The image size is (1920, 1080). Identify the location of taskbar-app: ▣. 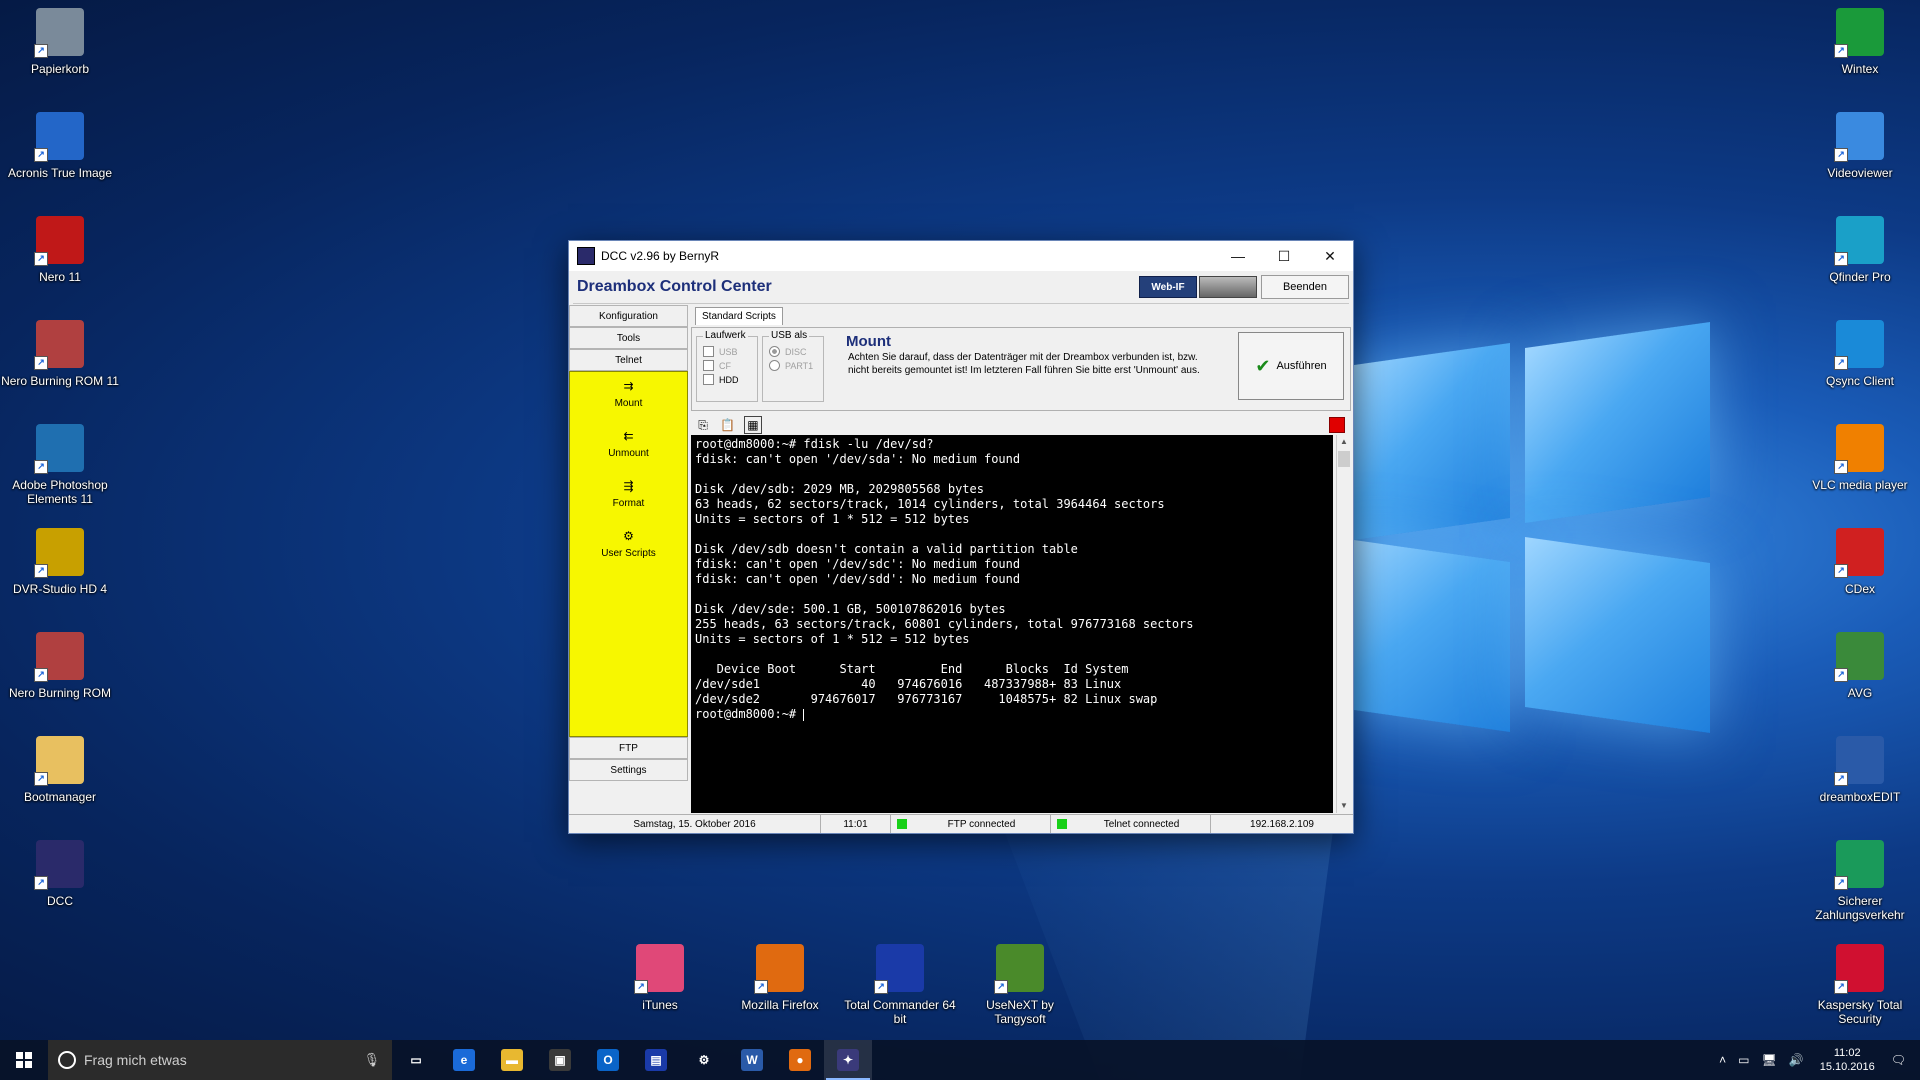
(560, 1060).